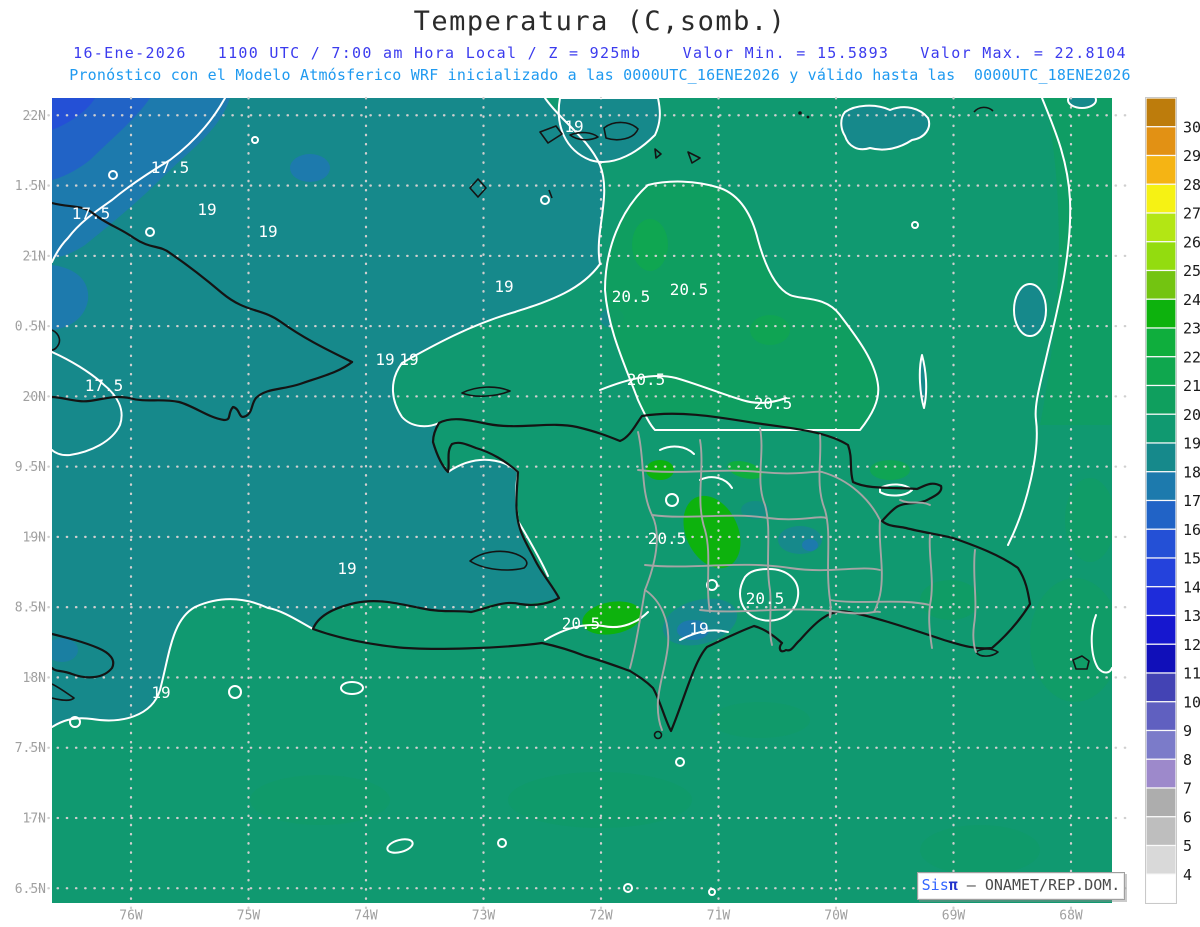 The height and width of the screenshot is (927, 1200). What do you see at coordinates (30, 608) in the screenshot?
I see `lat-tick-label: 8.5N` at bounding box center [30, 608].